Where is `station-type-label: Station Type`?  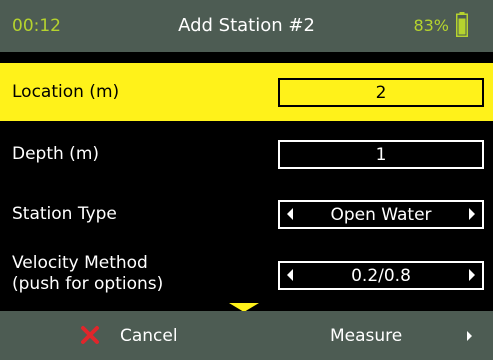
station-type-label: Station Type is located at coordinates (64, 214).